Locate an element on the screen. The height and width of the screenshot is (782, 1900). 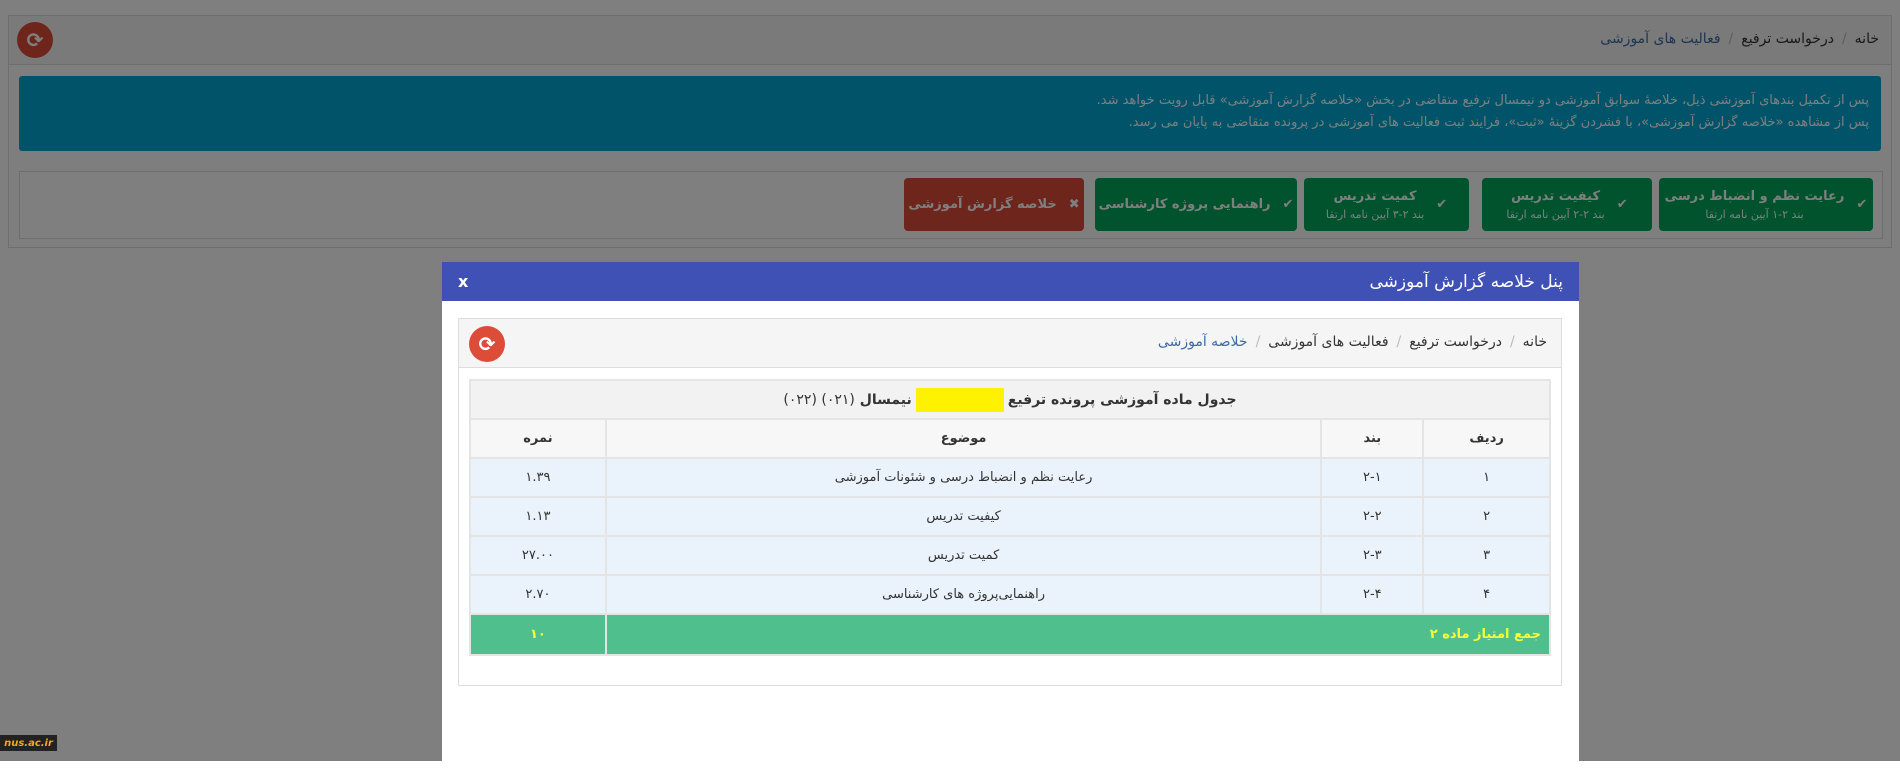
close-icon: x is located at coordinates (463, 281).